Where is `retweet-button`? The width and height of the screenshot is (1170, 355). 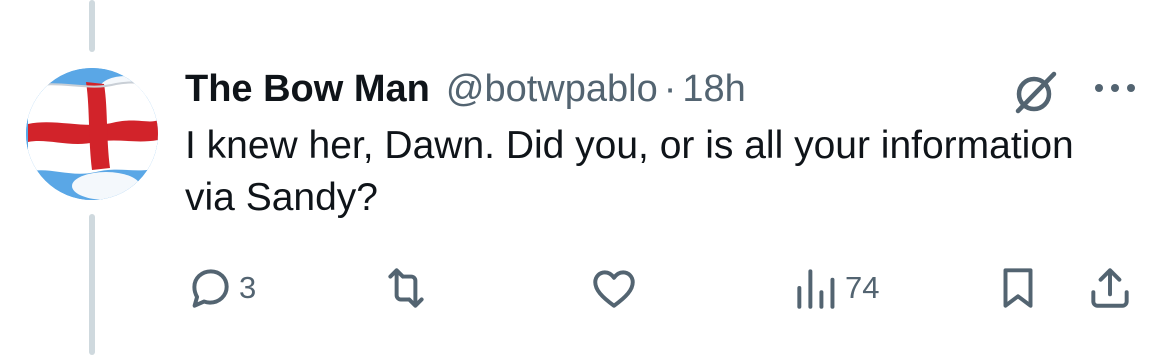
retweet-button is located at coordinates (408, 288).